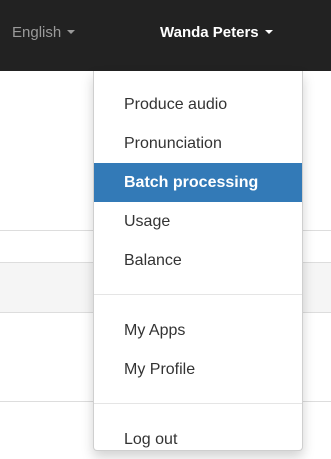 The image size is (331, 459). I want to click on language-label: English, so click(37, 32).